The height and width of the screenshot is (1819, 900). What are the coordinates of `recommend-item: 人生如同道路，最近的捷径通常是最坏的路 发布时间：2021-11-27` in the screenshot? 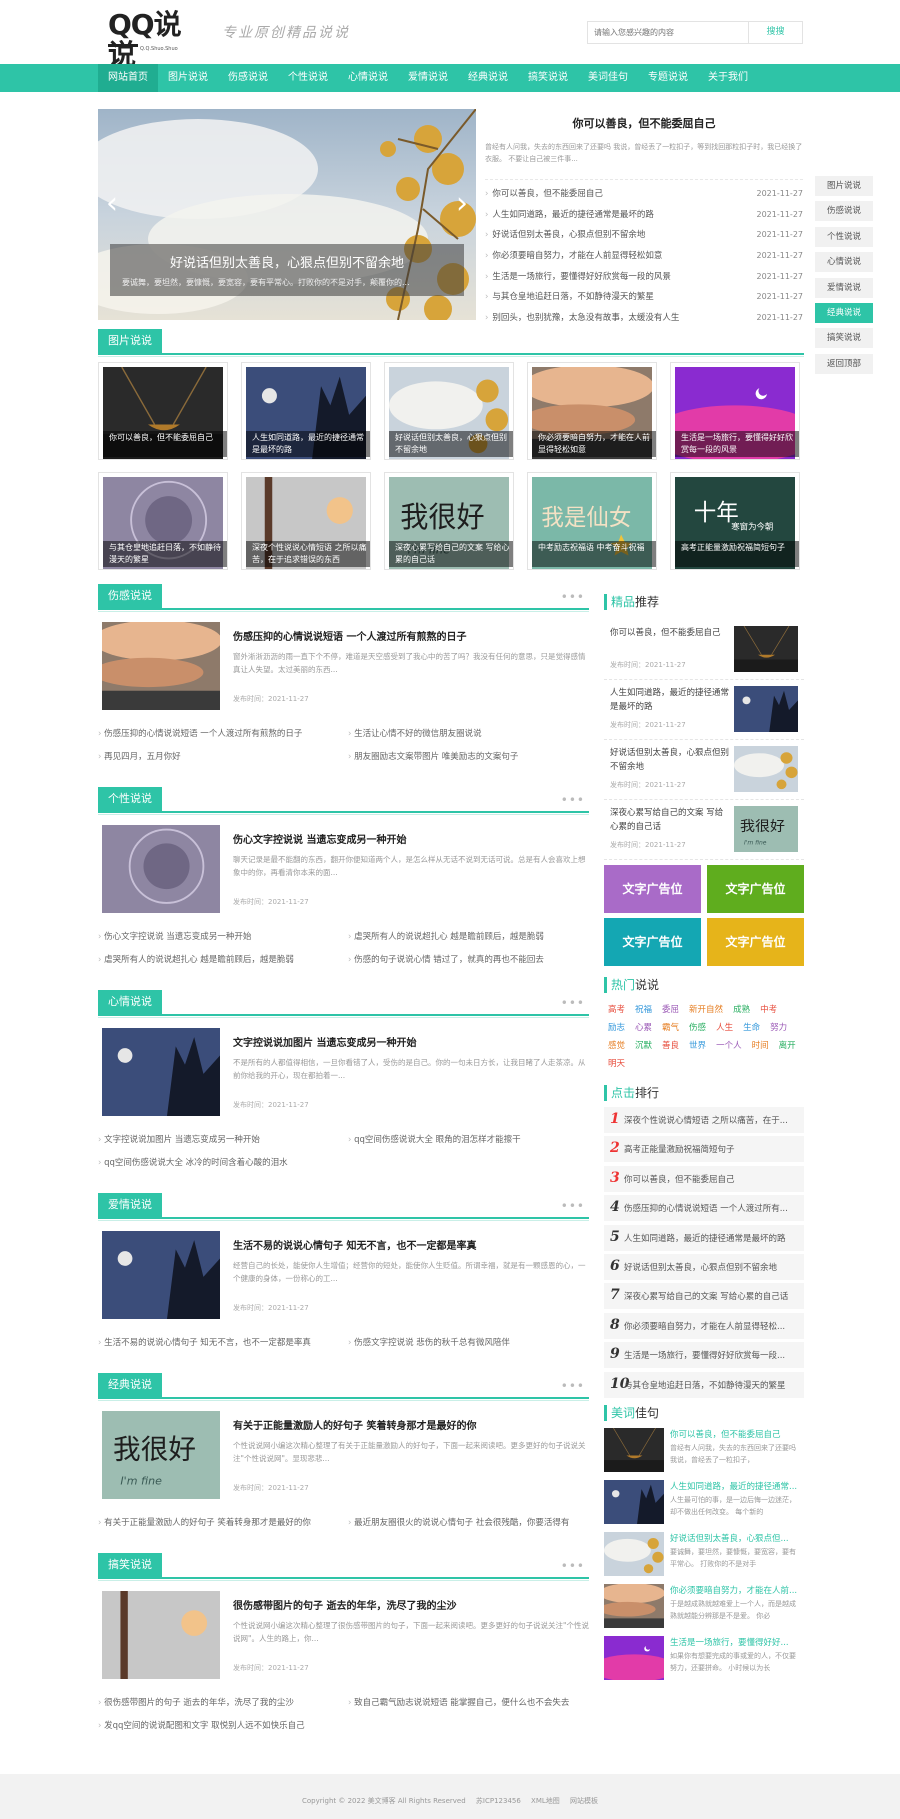 It's located at (704, 710).